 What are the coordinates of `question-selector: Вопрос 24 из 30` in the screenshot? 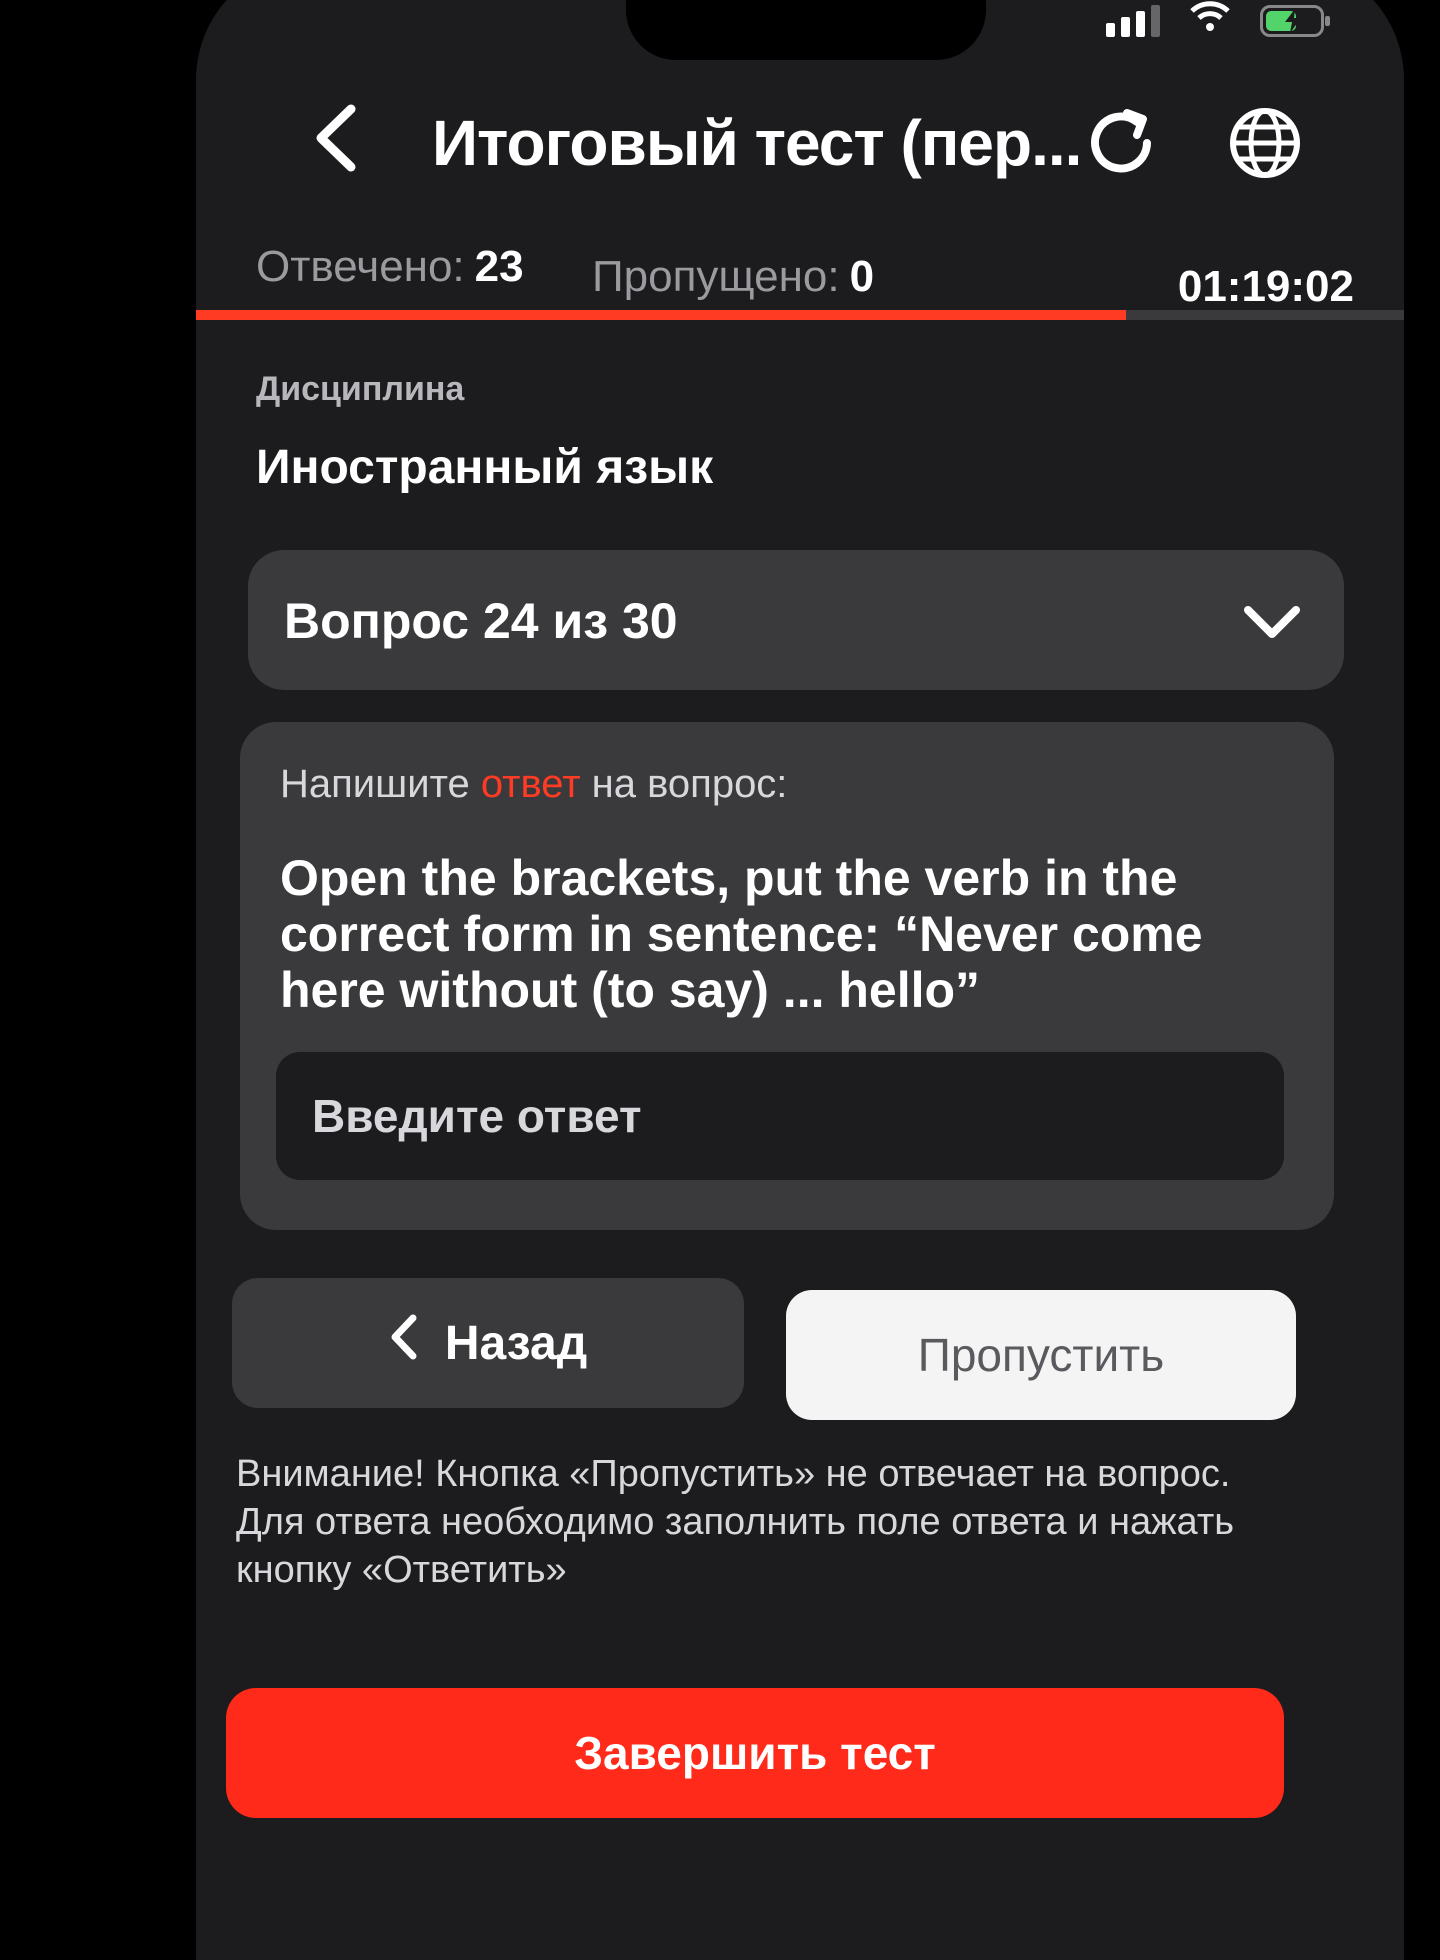 It's located at (796, 620).